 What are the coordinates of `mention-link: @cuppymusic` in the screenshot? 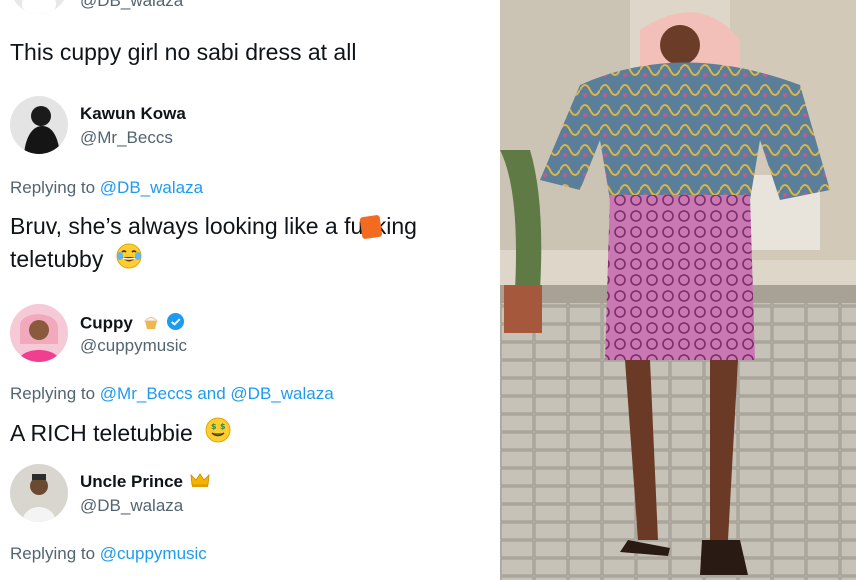 It's located at (153, 553).